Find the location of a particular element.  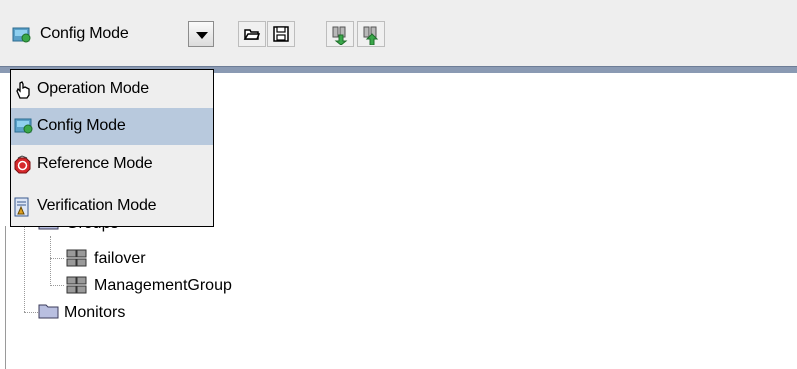

menu-item-label: Reference Mode is located at coordinates (95, 163).